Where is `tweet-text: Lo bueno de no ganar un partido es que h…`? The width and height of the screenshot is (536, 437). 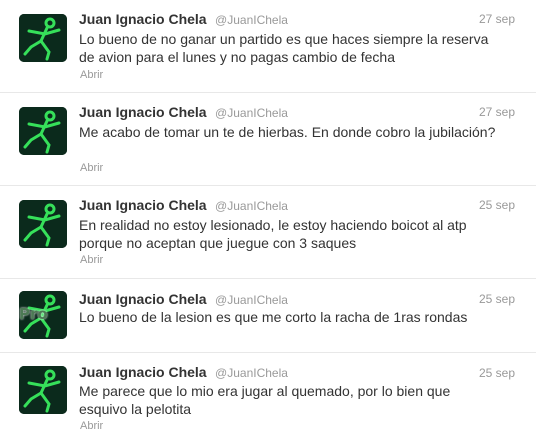 tweet-text: Lo bueno de no ganar un partido es que h… is located at coordinates (284, 48).